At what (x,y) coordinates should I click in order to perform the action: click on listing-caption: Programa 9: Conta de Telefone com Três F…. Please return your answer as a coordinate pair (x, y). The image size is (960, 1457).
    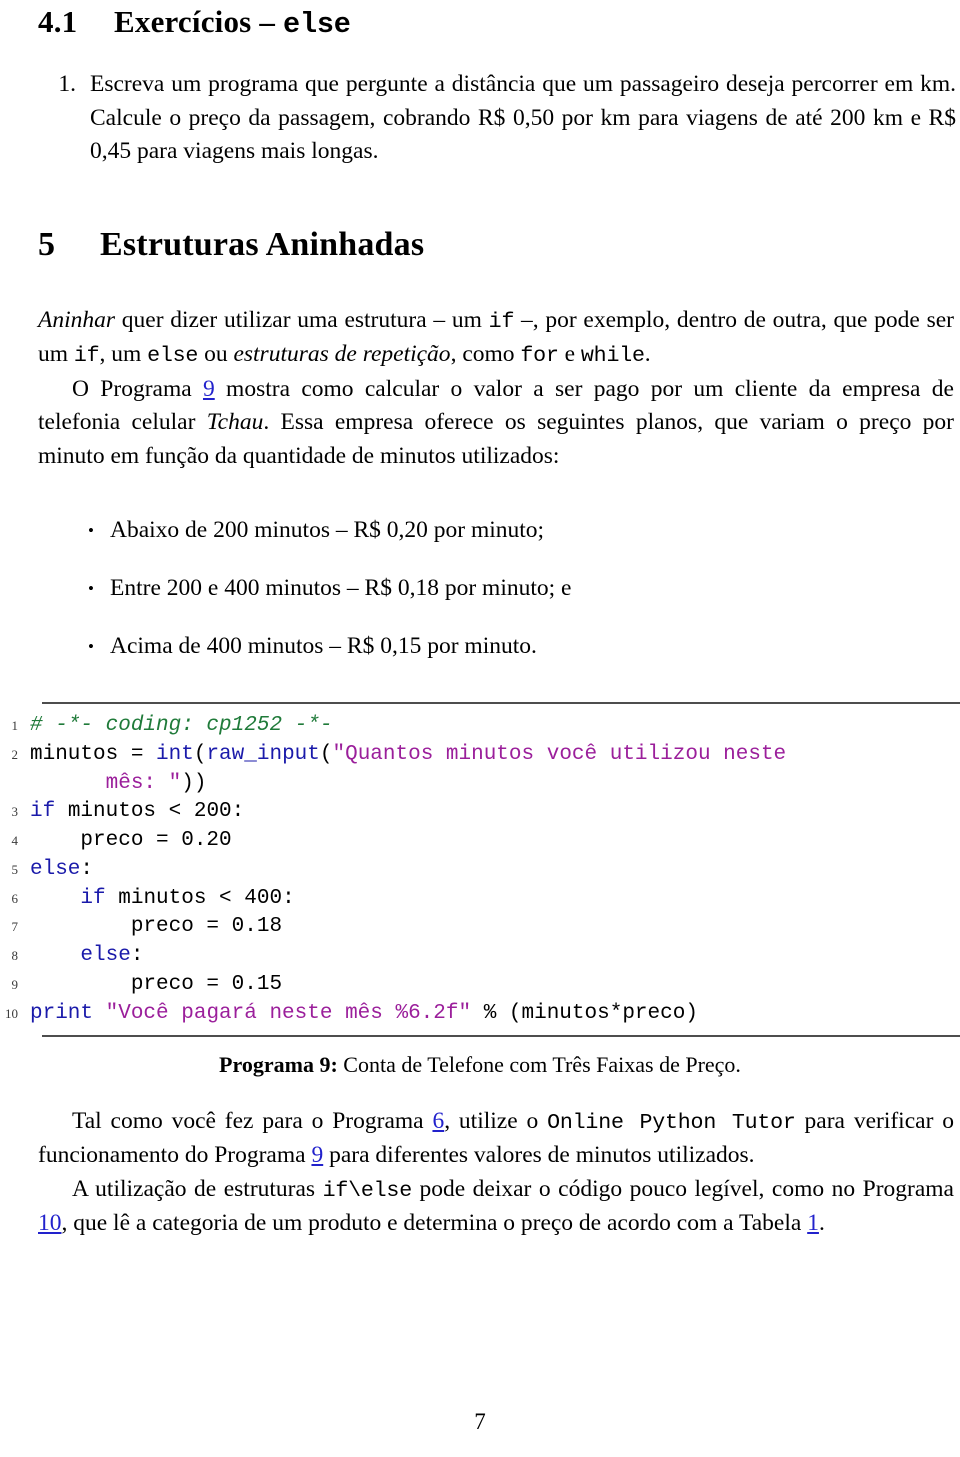
    Looking at the image, I should click on (480, 1058).